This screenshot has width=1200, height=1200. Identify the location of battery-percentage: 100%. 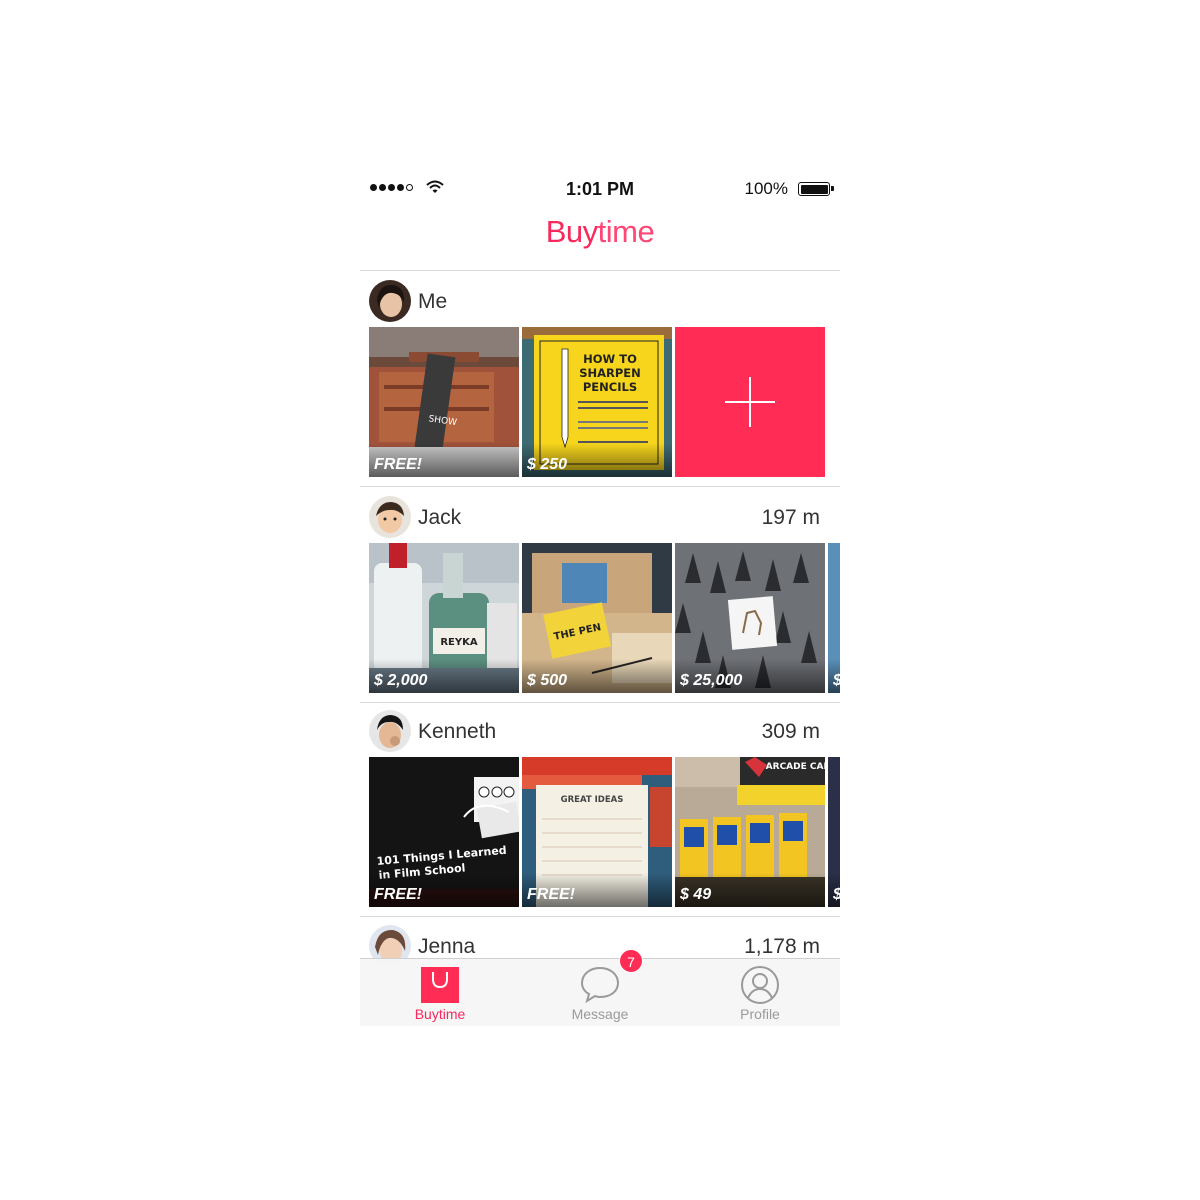
(766, 188).